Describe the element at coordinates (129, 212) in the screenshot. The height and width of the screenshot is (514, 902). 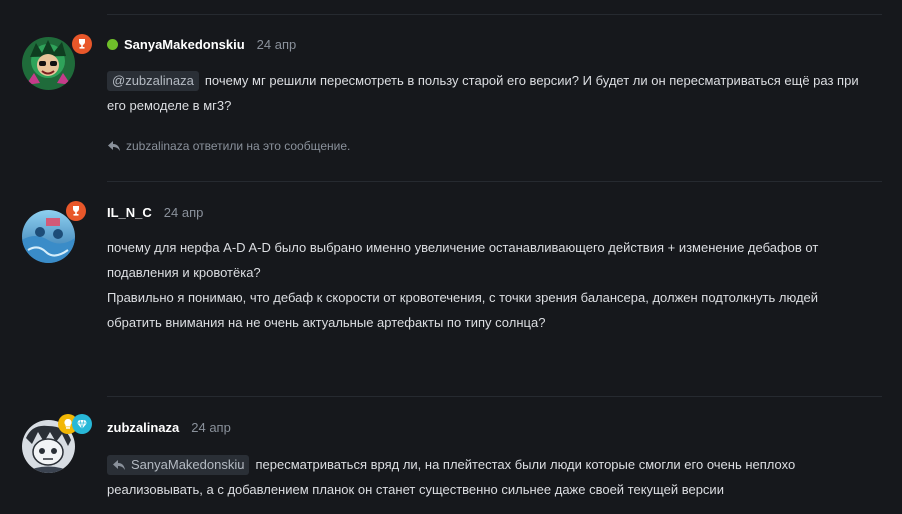
I see `username: IL_N_C` at that location.